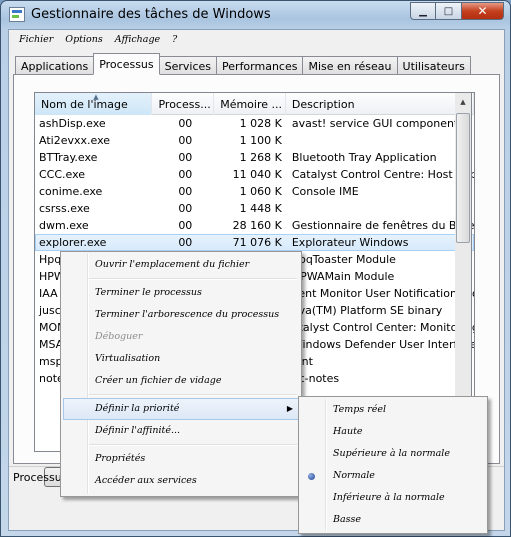 The image size is (511, 537). Describe the element at coordinates (37, 477) in the screenshot. I see `status-processes-count: Processu` at that location.